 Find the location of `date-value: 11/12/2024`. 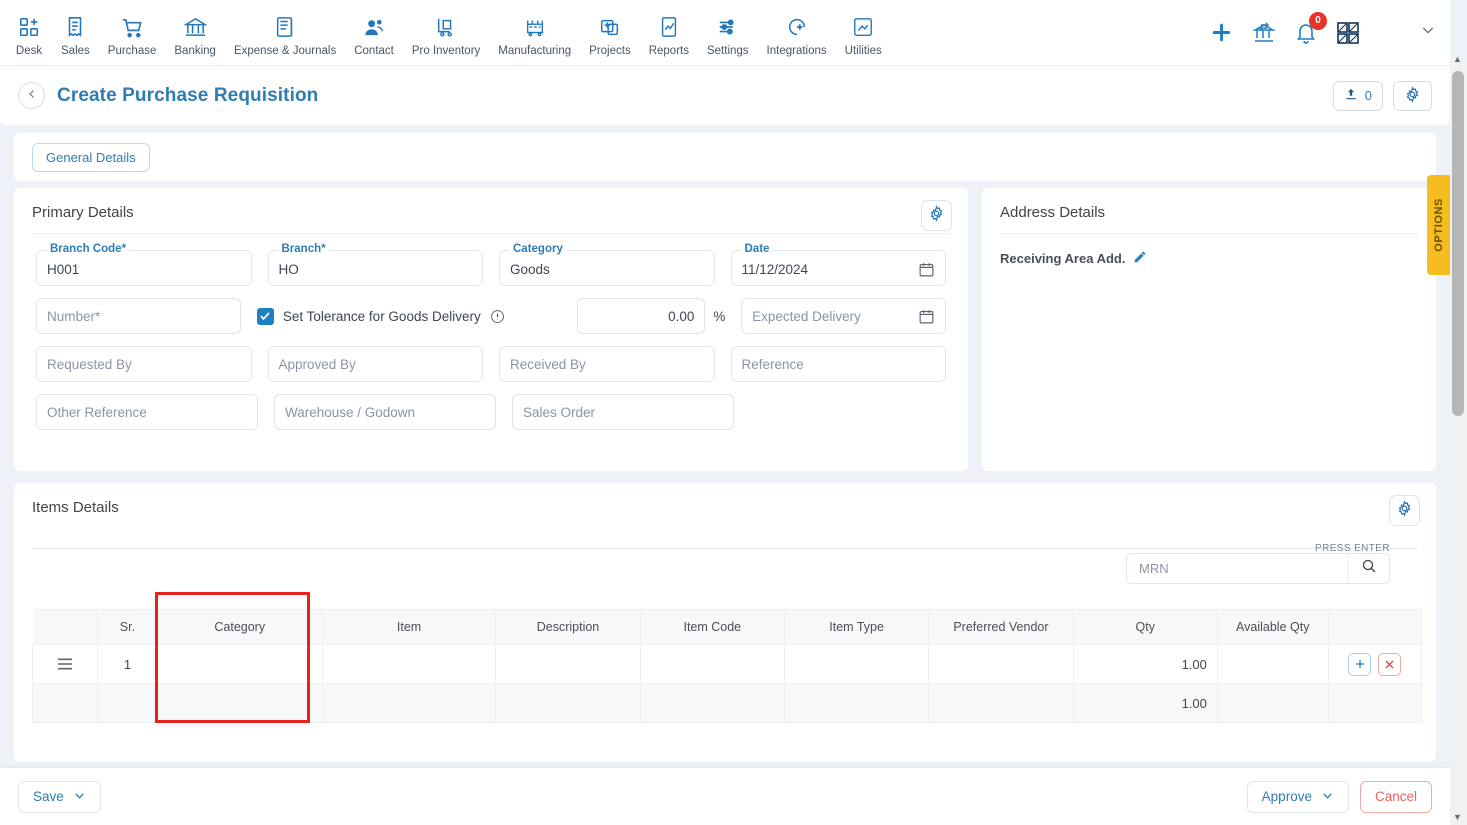

date-value: 11/12/2024 is located at coordinates (775, 269).